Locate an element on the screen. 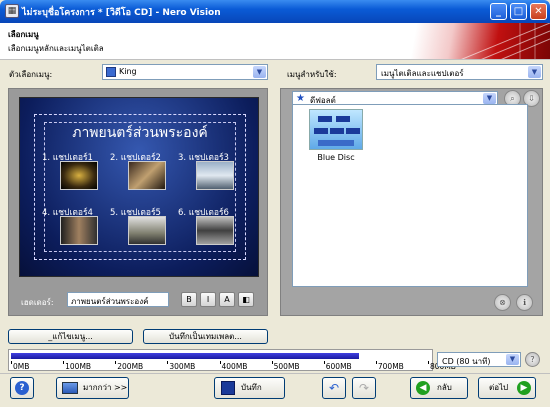  disc-type-combo: CD (80 นาที) ▼ is located at coordinates (479, 359).